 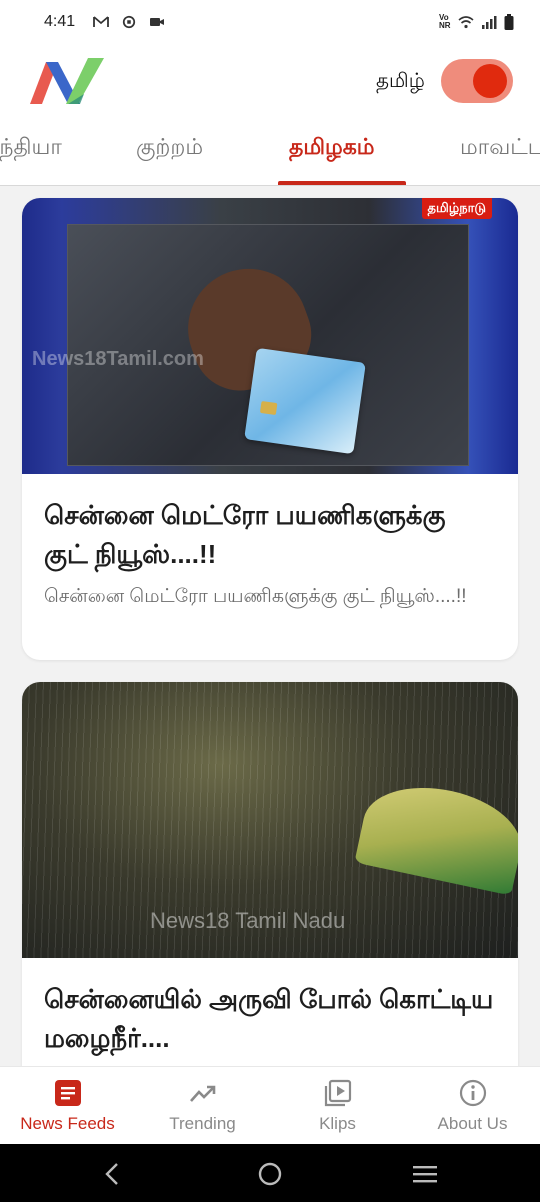 What do you see at coordinates (31, 148) in the screenshot?
I see `tab-india: இந்தியா` at bounding box center [31, 148].